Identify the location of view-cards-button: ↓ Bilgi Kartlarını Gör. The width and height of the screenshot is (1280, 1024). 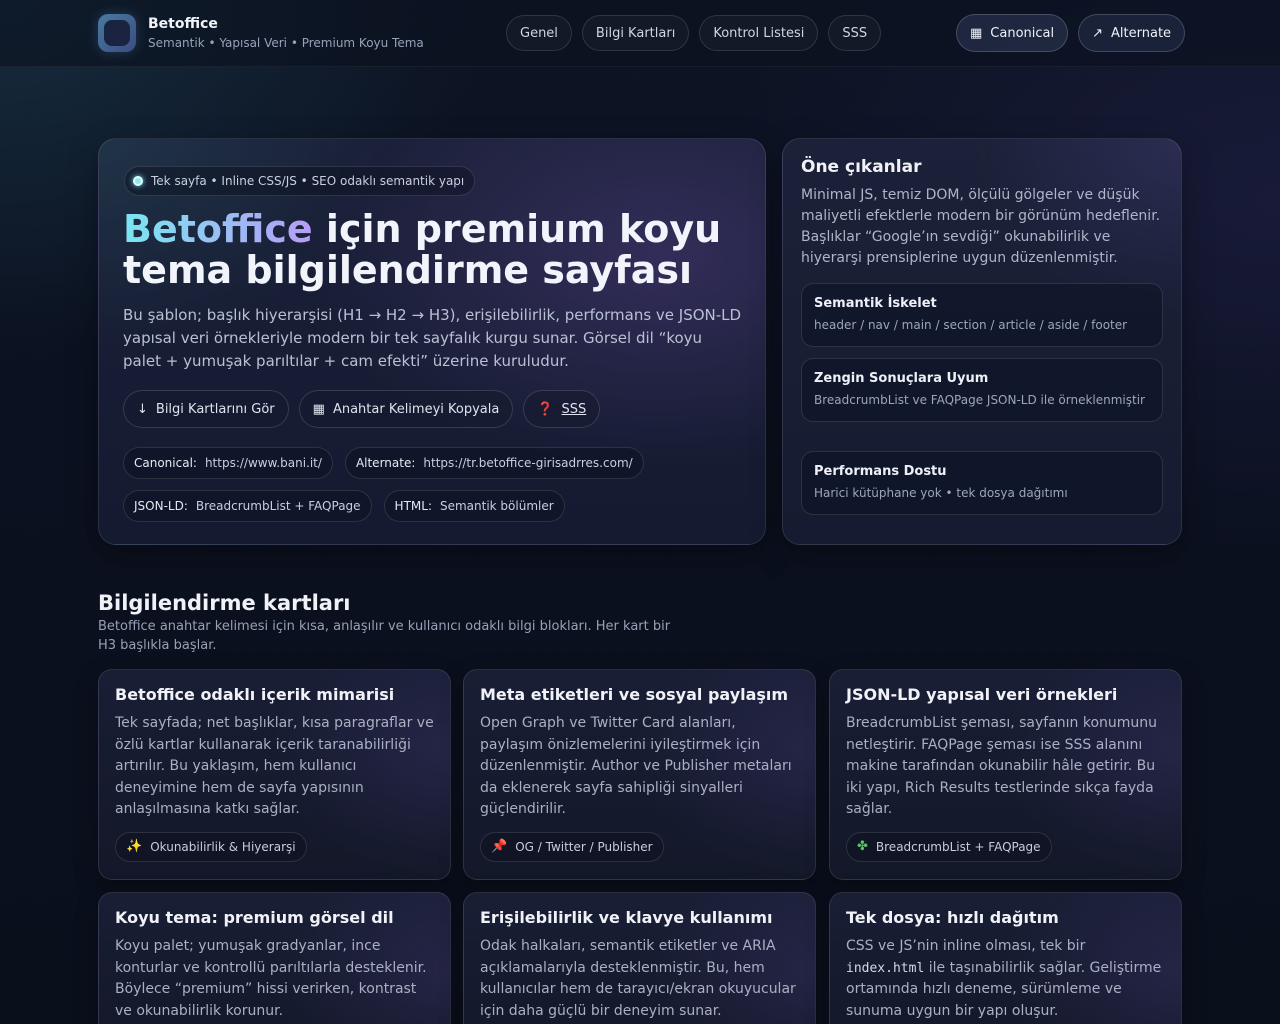
(206, 409).